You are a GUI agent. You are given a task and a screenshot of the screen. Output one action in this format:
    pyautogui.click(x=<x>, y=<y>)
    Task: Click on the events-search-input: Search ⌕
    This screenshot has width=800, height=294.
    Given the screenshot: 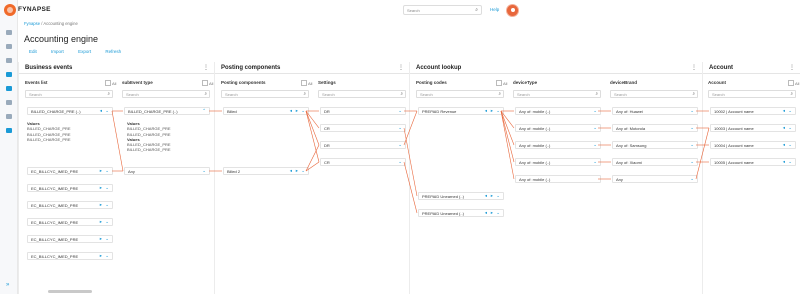 What is the action you would take?
    pyautogui.click(x=69, y=94)
    